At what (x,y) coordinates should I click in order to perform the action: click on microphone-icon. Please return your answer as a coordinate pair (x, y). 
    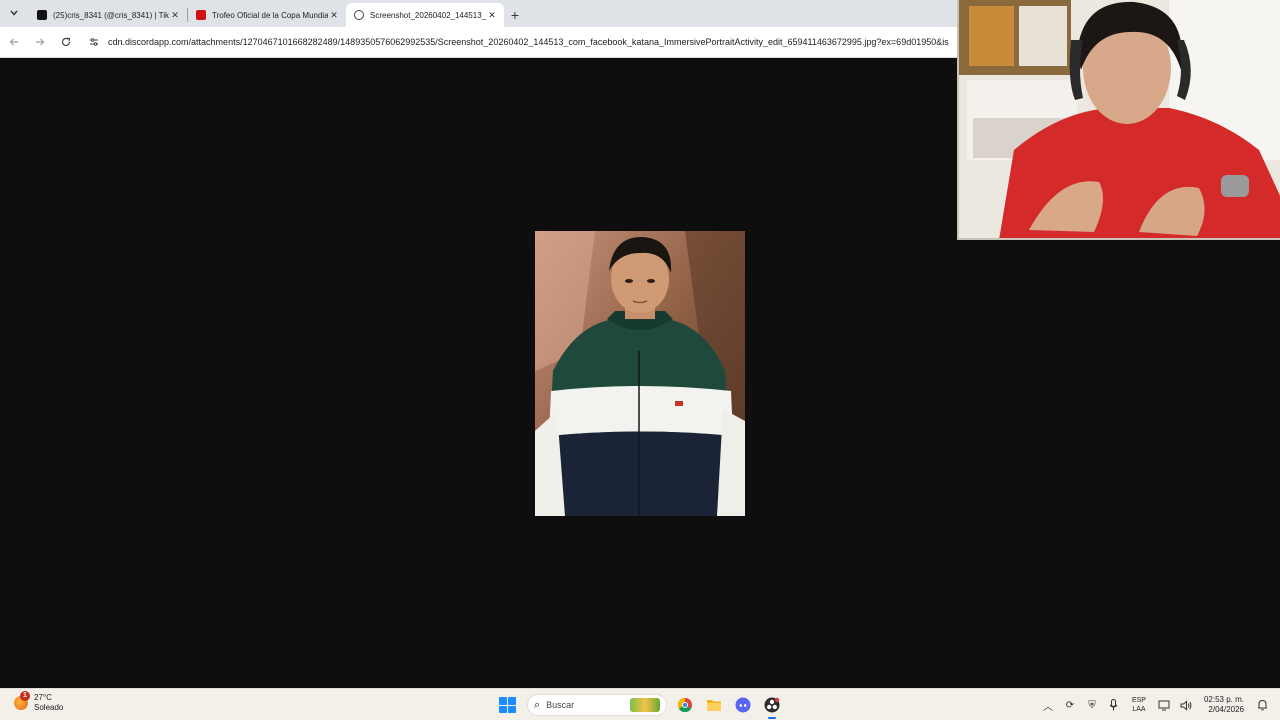
    Looking at the image, I should click on (1114, 705).